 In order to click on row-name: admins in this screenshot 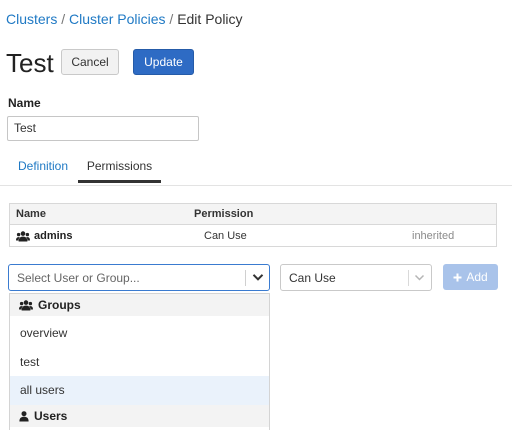, I will do `click(53, 236)`.